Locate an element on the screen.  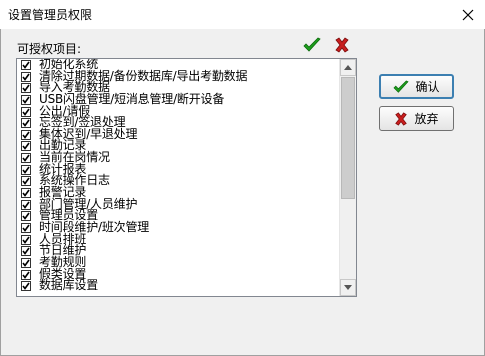
cancel-button: 放弃 is located at coordinates (416, 118).